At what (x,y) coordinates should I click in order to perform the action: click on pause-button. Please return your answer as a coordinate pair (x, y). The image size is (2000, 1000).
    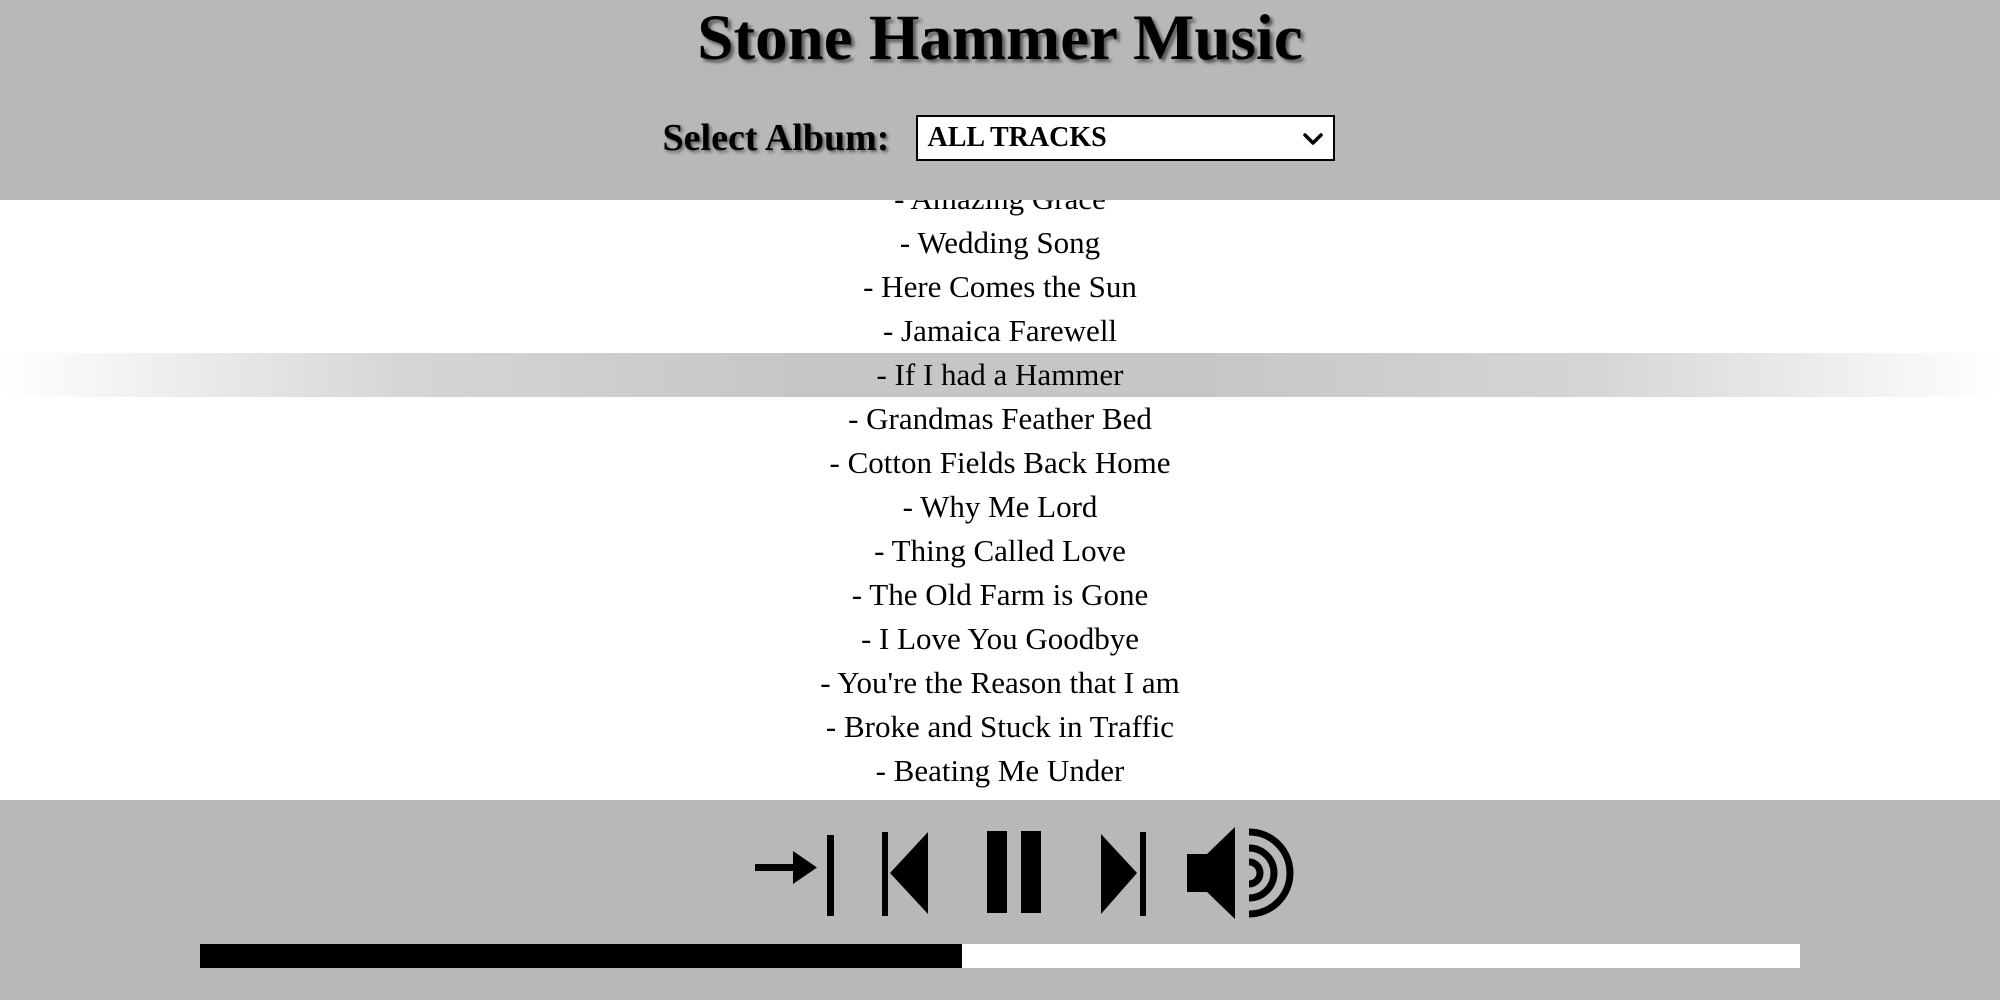
    Looking at the image, I should click on (1015, 873).